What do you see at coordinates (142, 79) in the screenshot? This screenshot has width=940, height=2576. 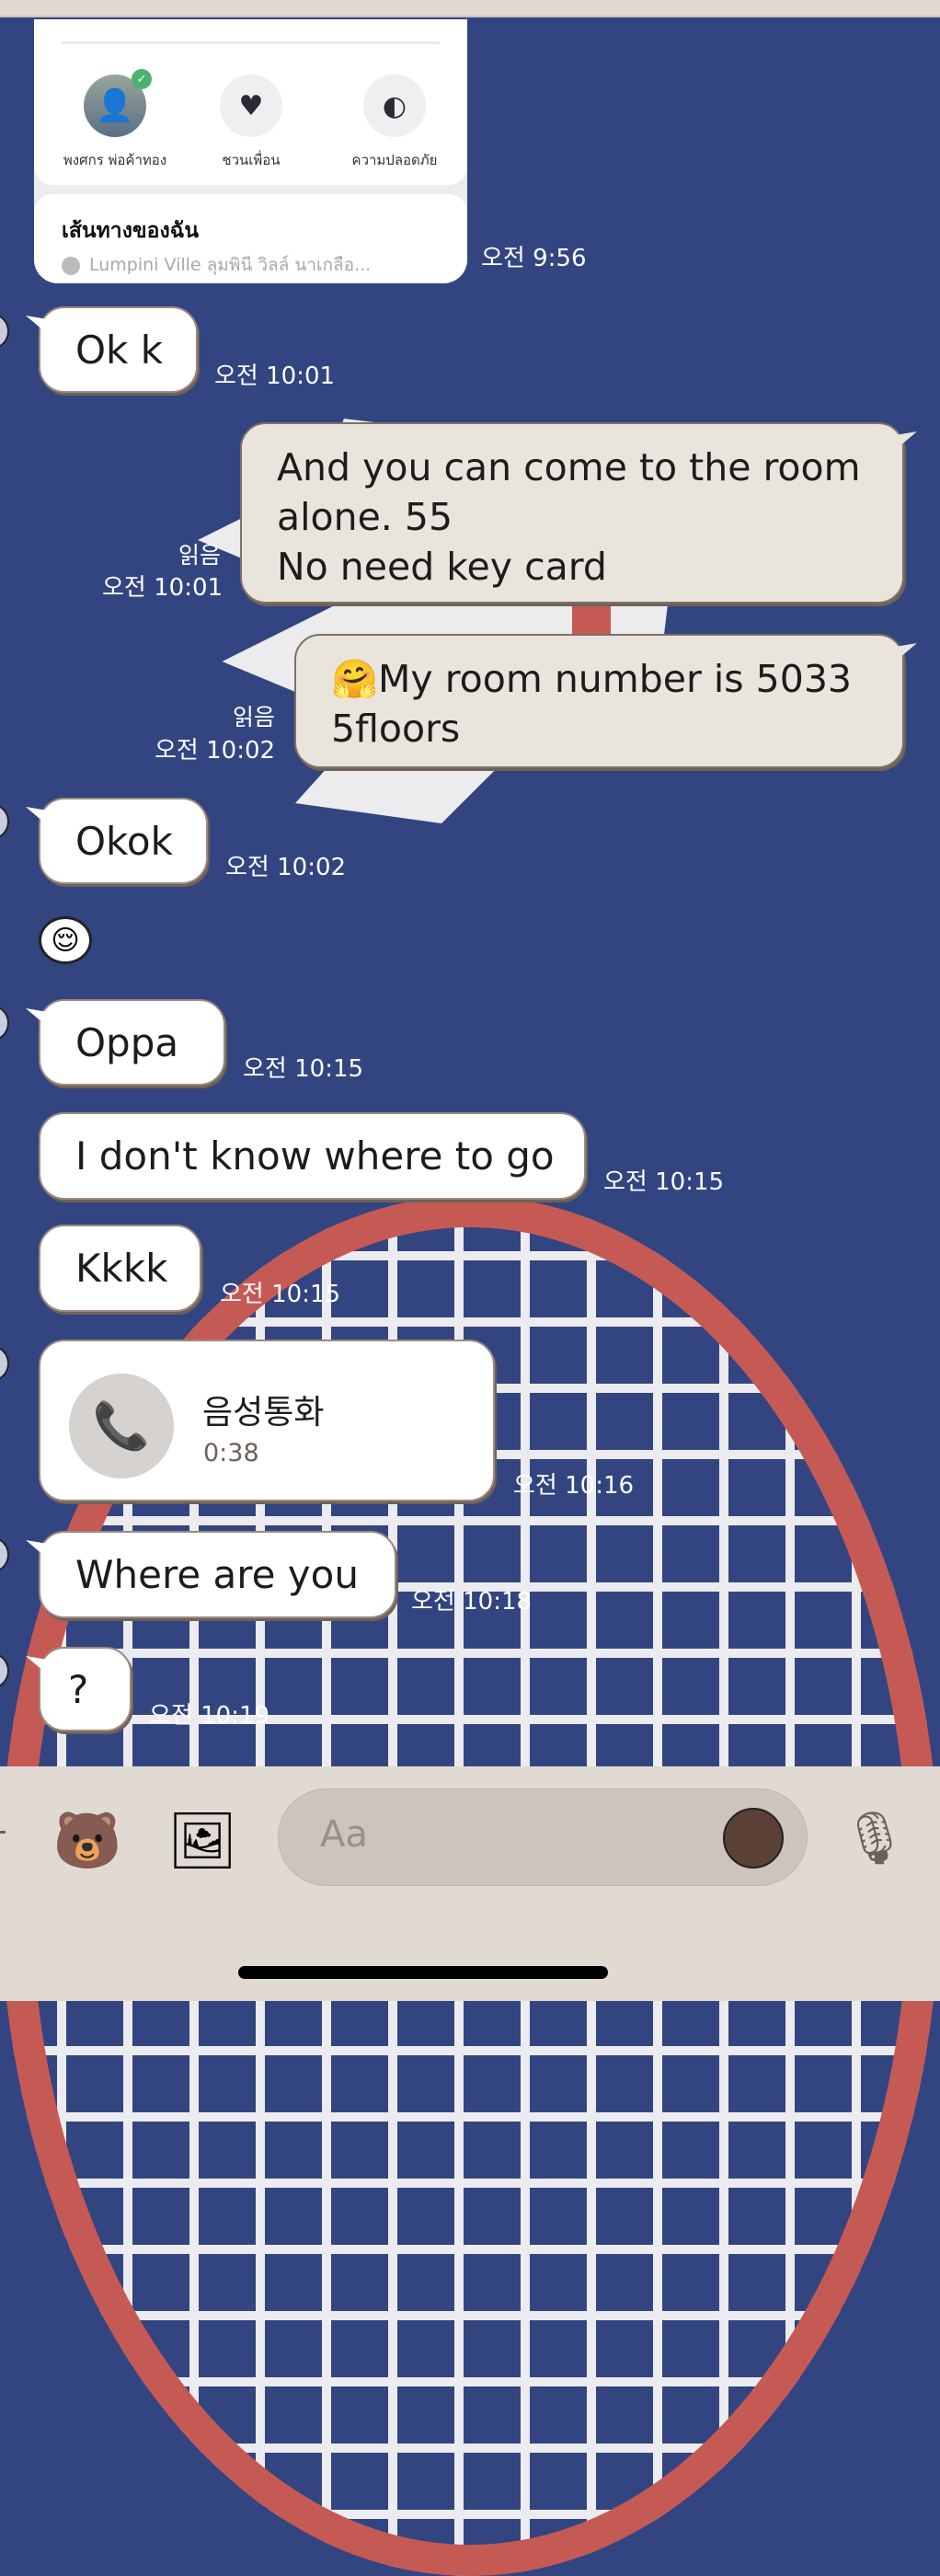 I see `verified-check-icon: ✓` at bounding box center [142, 79].